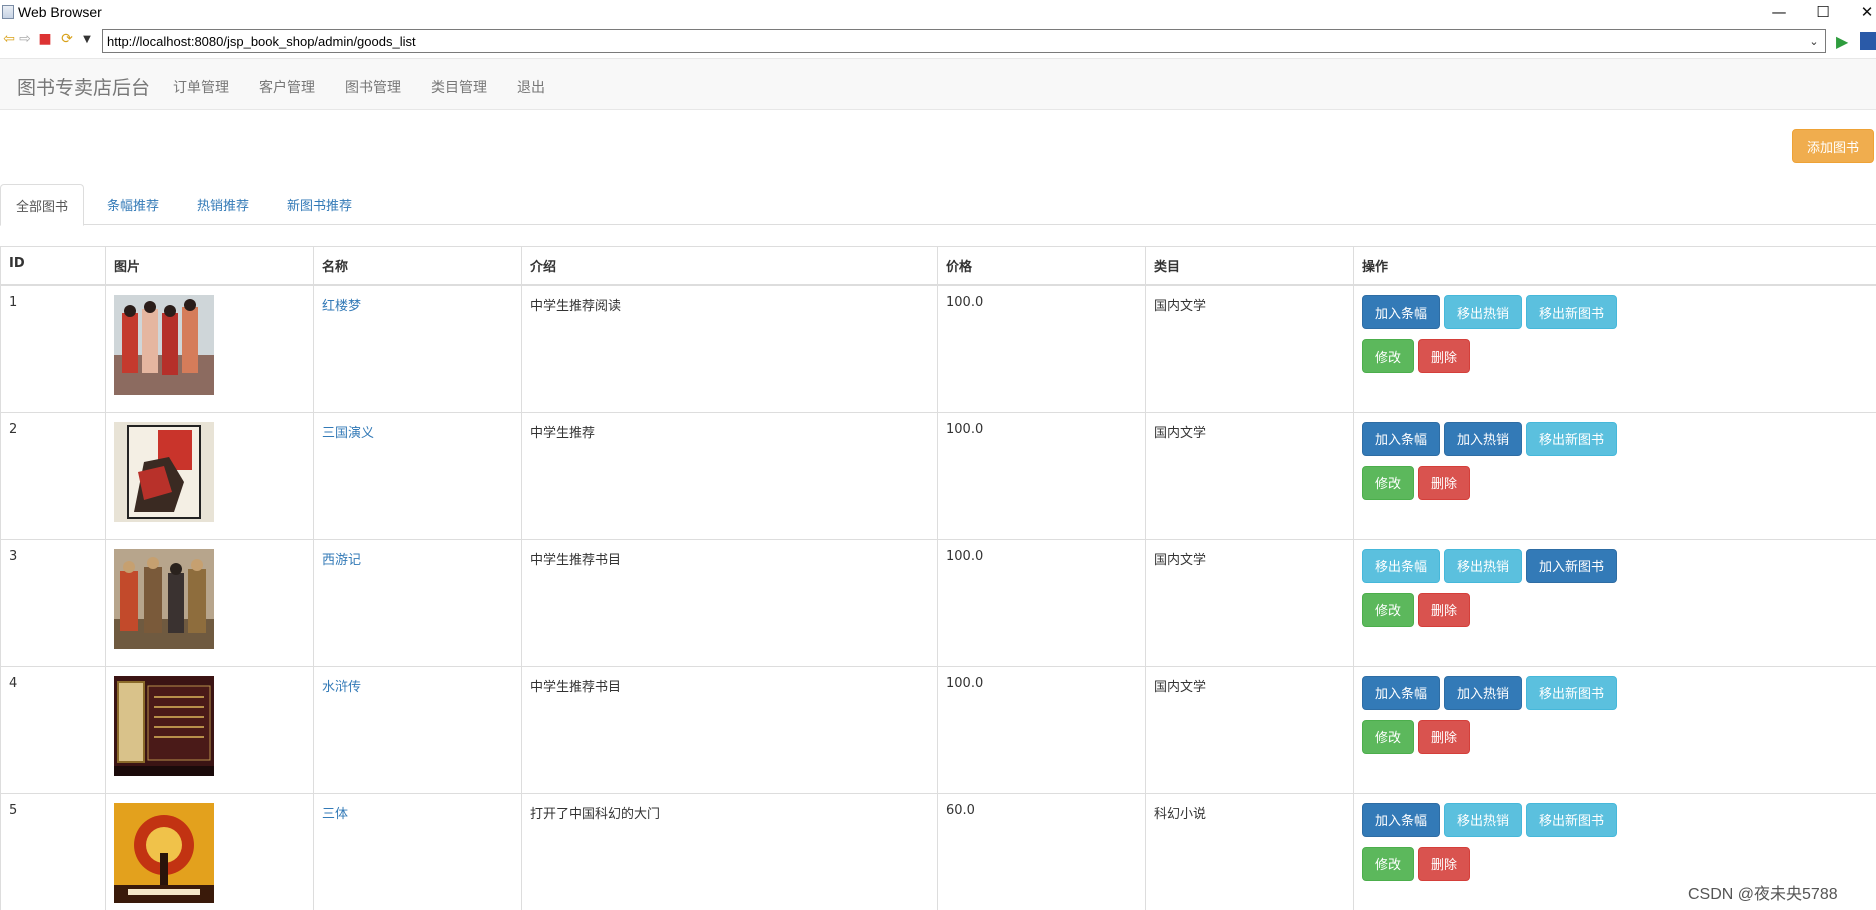 The image size is (1876, 910). I want to click on close-button: ✕, so click(1860, 12).